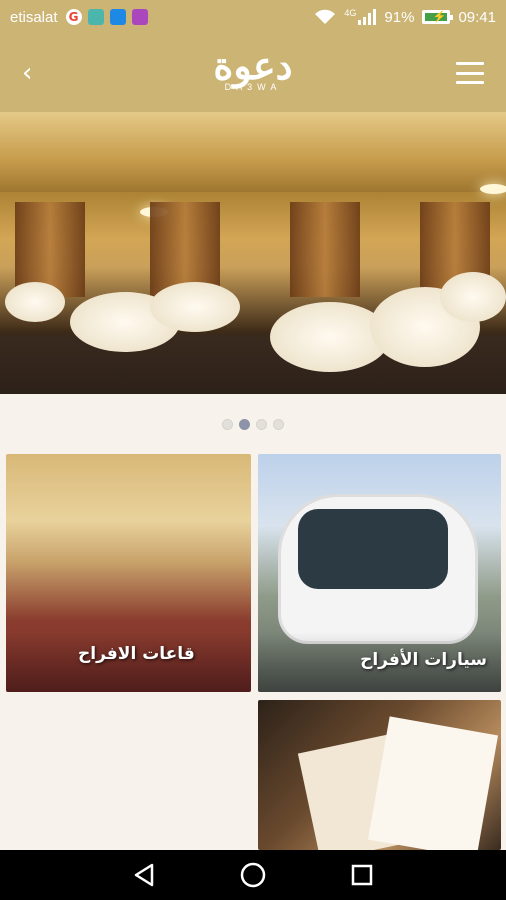 This screenshot has width=506, height=900. What do you see at coordinates (470, 73) in the screenshot?
I see `hamburger-menu-icon` at bounding box center [470, 73].